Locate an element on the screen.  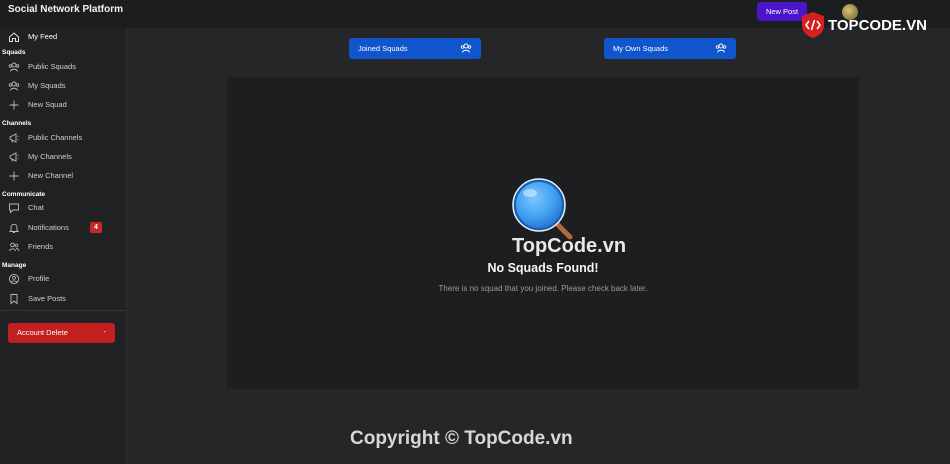
sidebar-item-label: My Channels is located at coordinates (50, 156).